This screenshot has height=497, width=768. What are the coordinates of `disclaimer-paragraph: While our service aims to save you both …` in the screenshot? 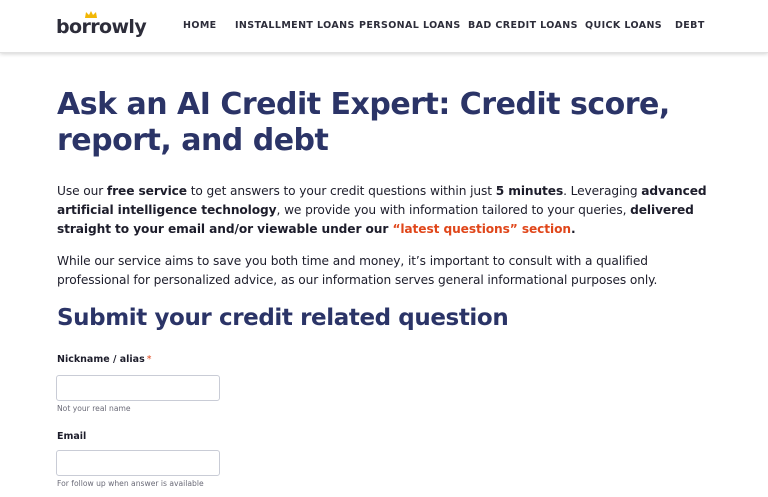 It's located at (357, 270).